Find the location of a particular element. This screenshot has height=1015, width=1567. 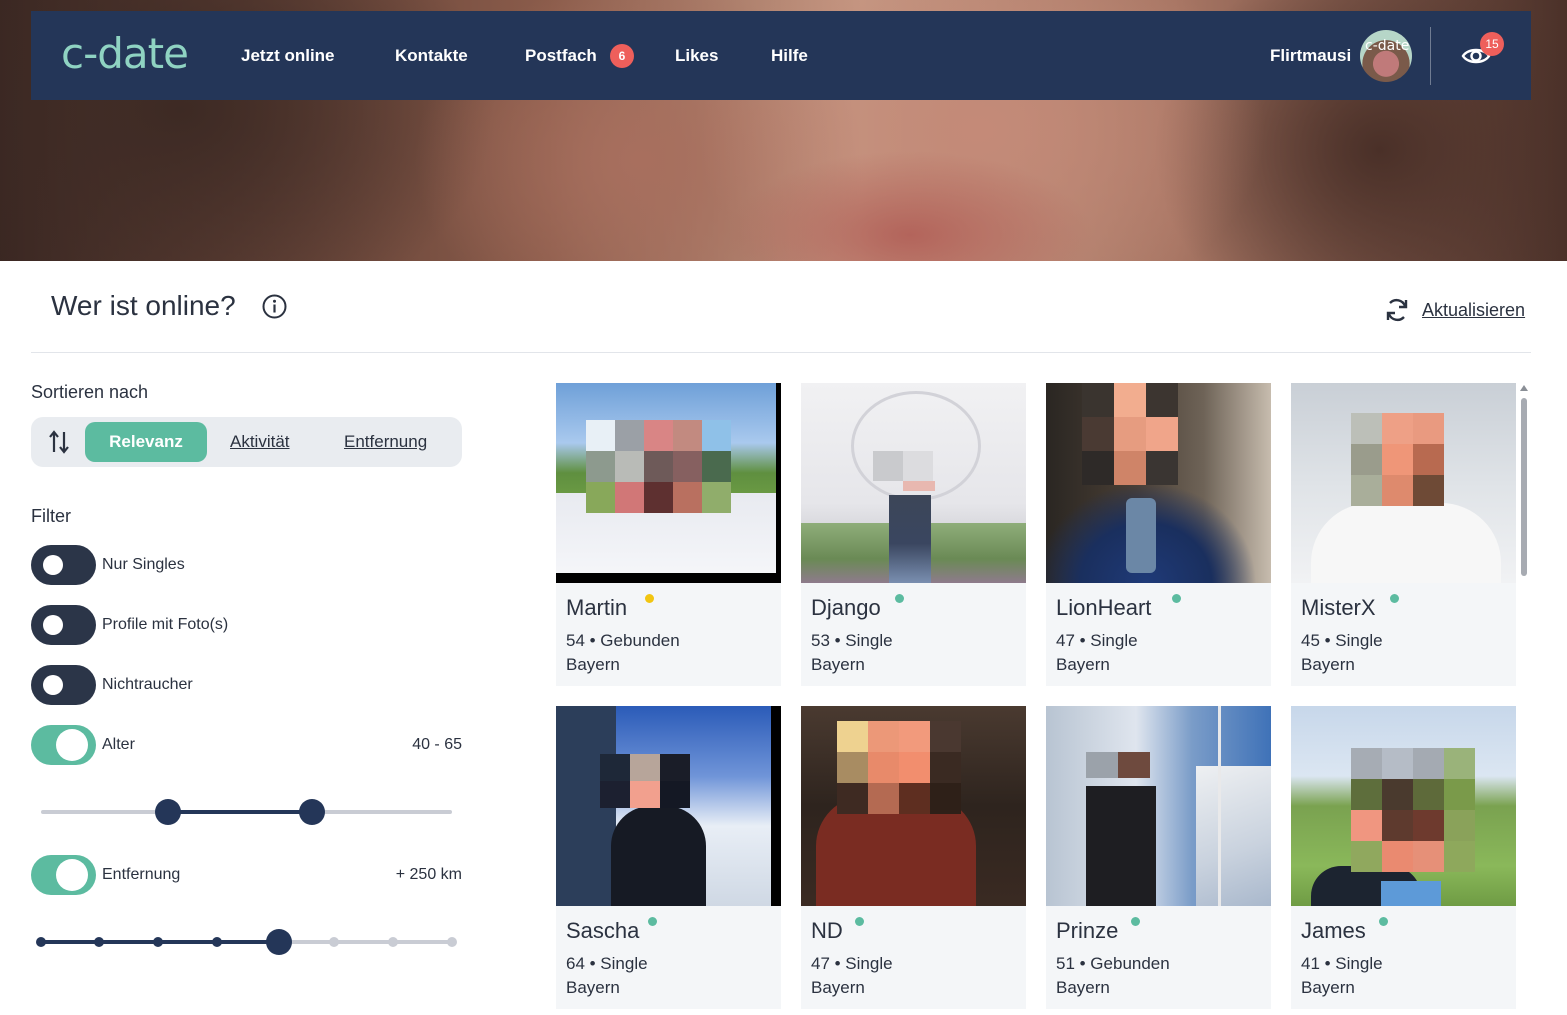

postfach-badge: 6 is located at coordinates (622, 56).